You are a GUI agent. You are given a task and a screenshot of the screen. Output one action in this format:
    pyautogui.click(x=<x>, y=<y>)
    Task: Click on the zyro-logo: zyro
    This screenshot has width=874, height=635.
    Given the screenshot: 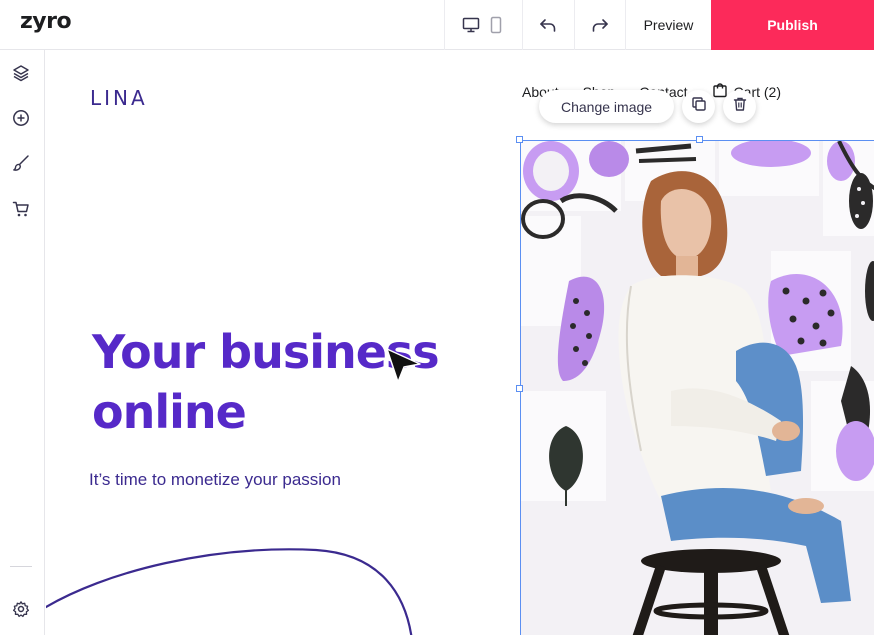 What is the action you would take?
    pyautogui.click(x=46, y=21)
    